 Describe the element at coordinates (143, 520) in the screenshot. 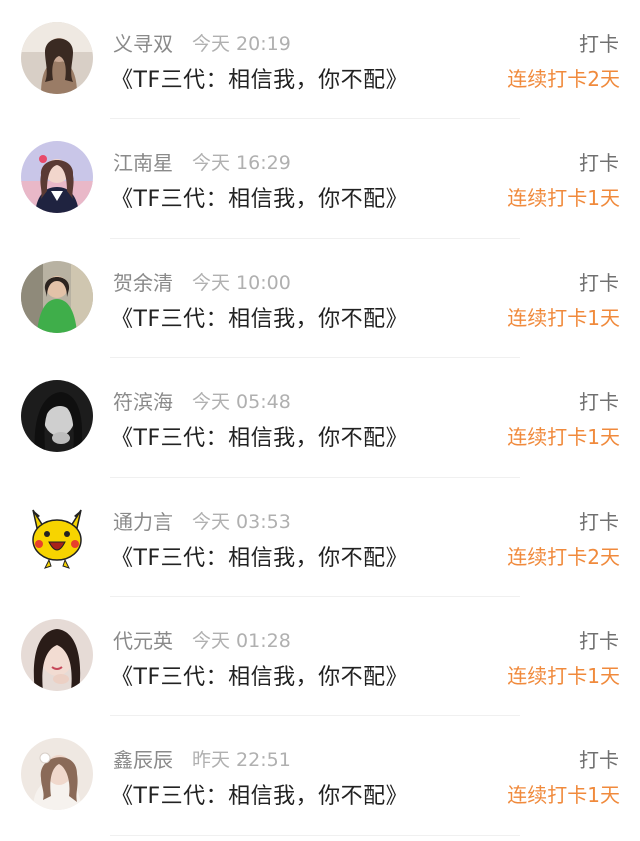

I see `user-name: 通力言` at that location.